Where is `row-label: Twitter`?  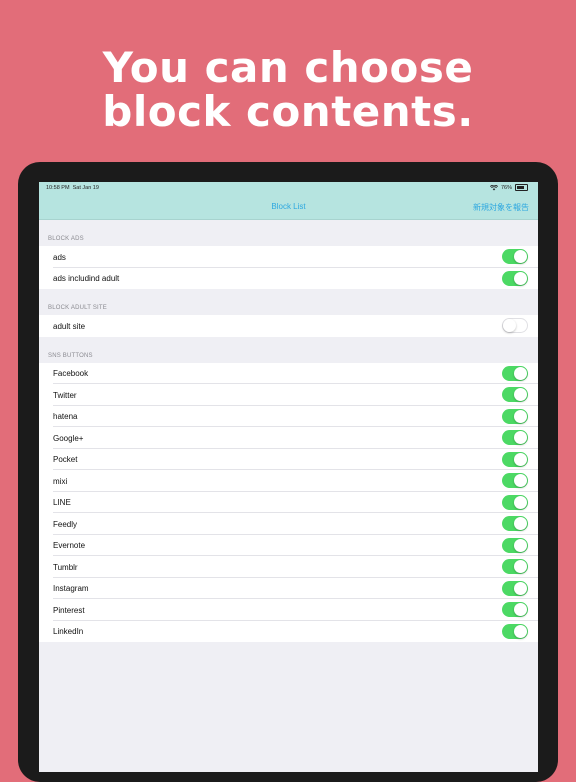
row-label: Twitter is located at coordinates (65, 395).